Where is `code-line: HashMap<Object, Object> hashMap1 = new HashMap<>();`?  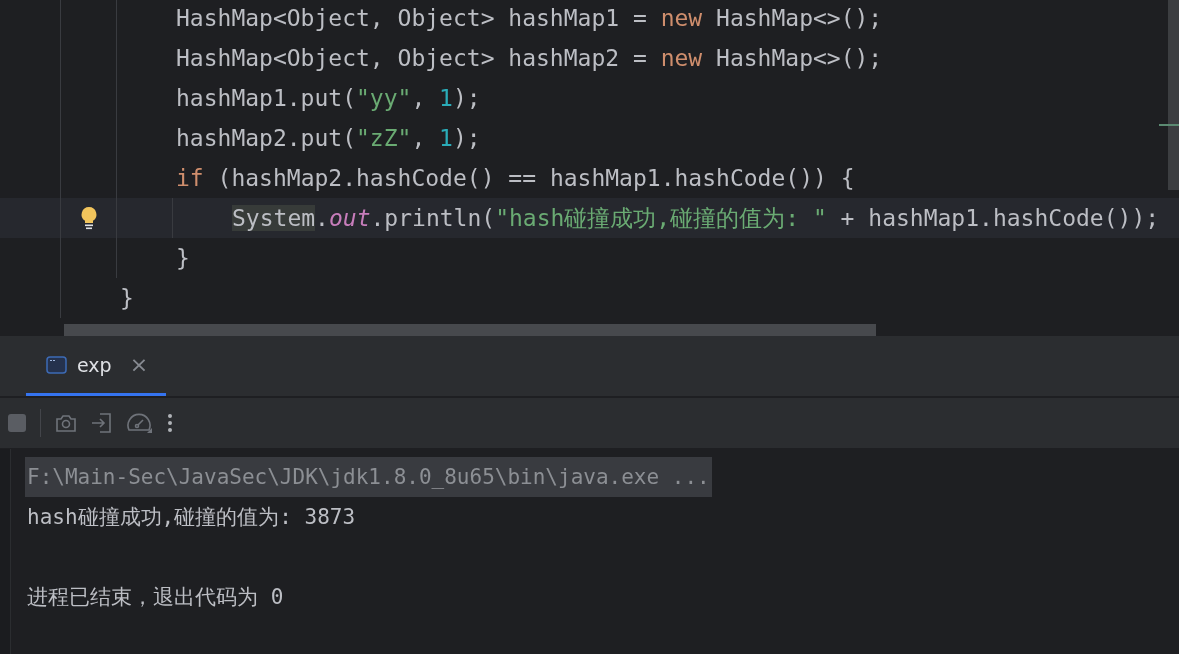
code-line: HashMap<Object, Object> hashMap1 = new HashMap<>(); is located at coordinates (529, 18).